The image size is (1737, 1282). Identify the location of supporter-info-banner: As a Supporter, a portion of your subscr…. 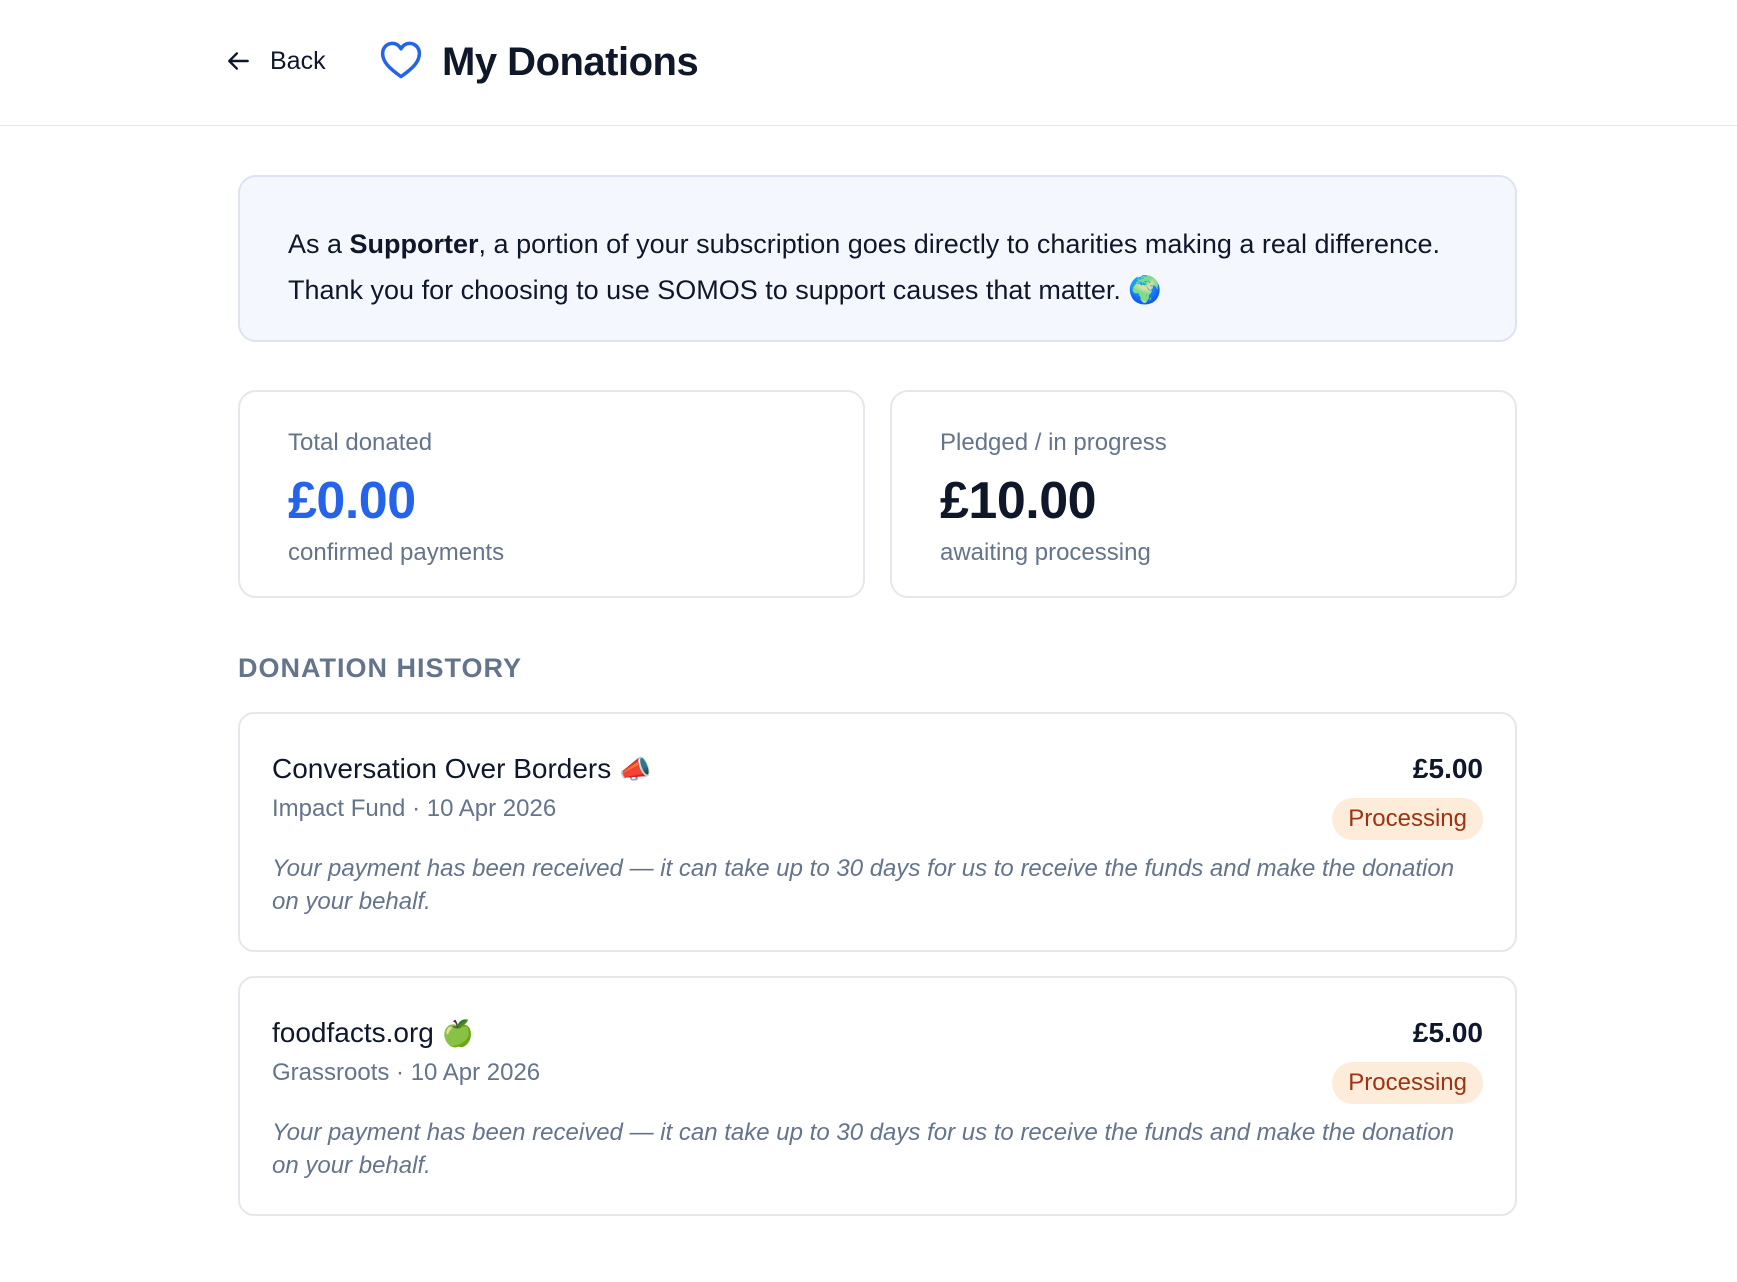
(877, 258).